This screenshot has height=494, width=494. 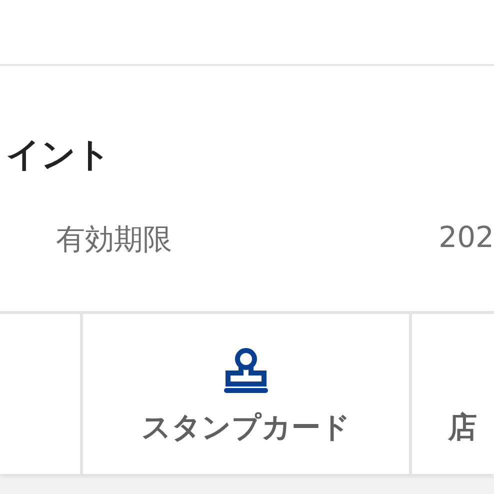 I want to click on menu-tile, so click(x=40, y=394).